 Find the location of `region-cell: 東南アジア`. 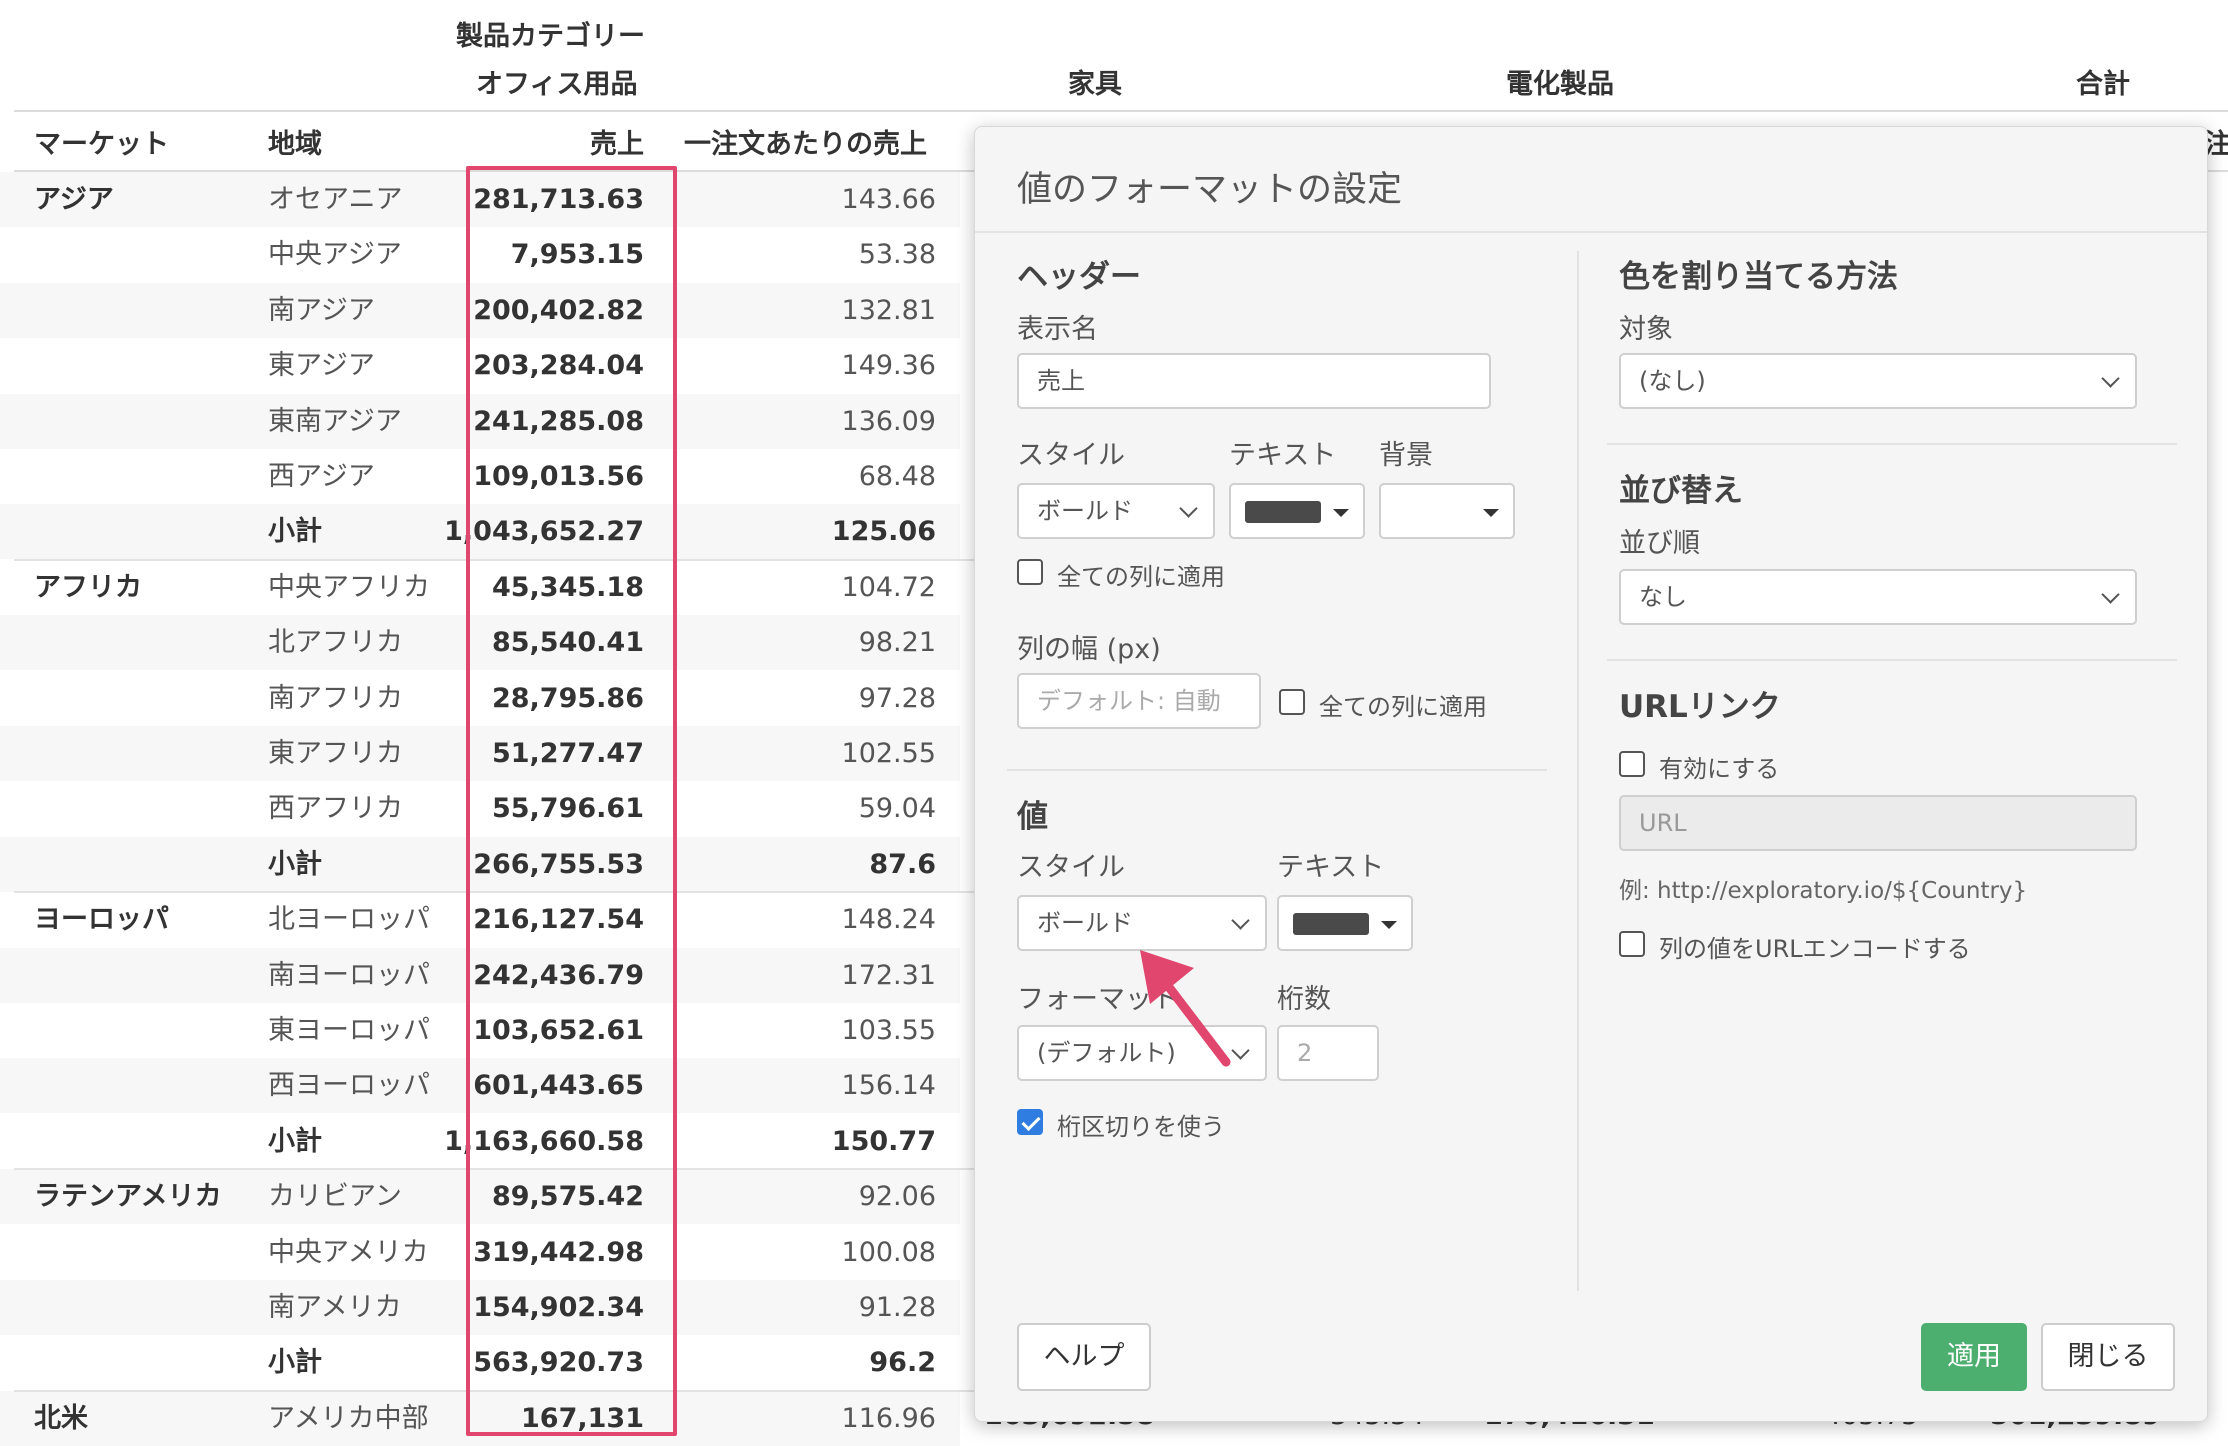

region-cell: 東南アジア is located at coordinates (335, 421).